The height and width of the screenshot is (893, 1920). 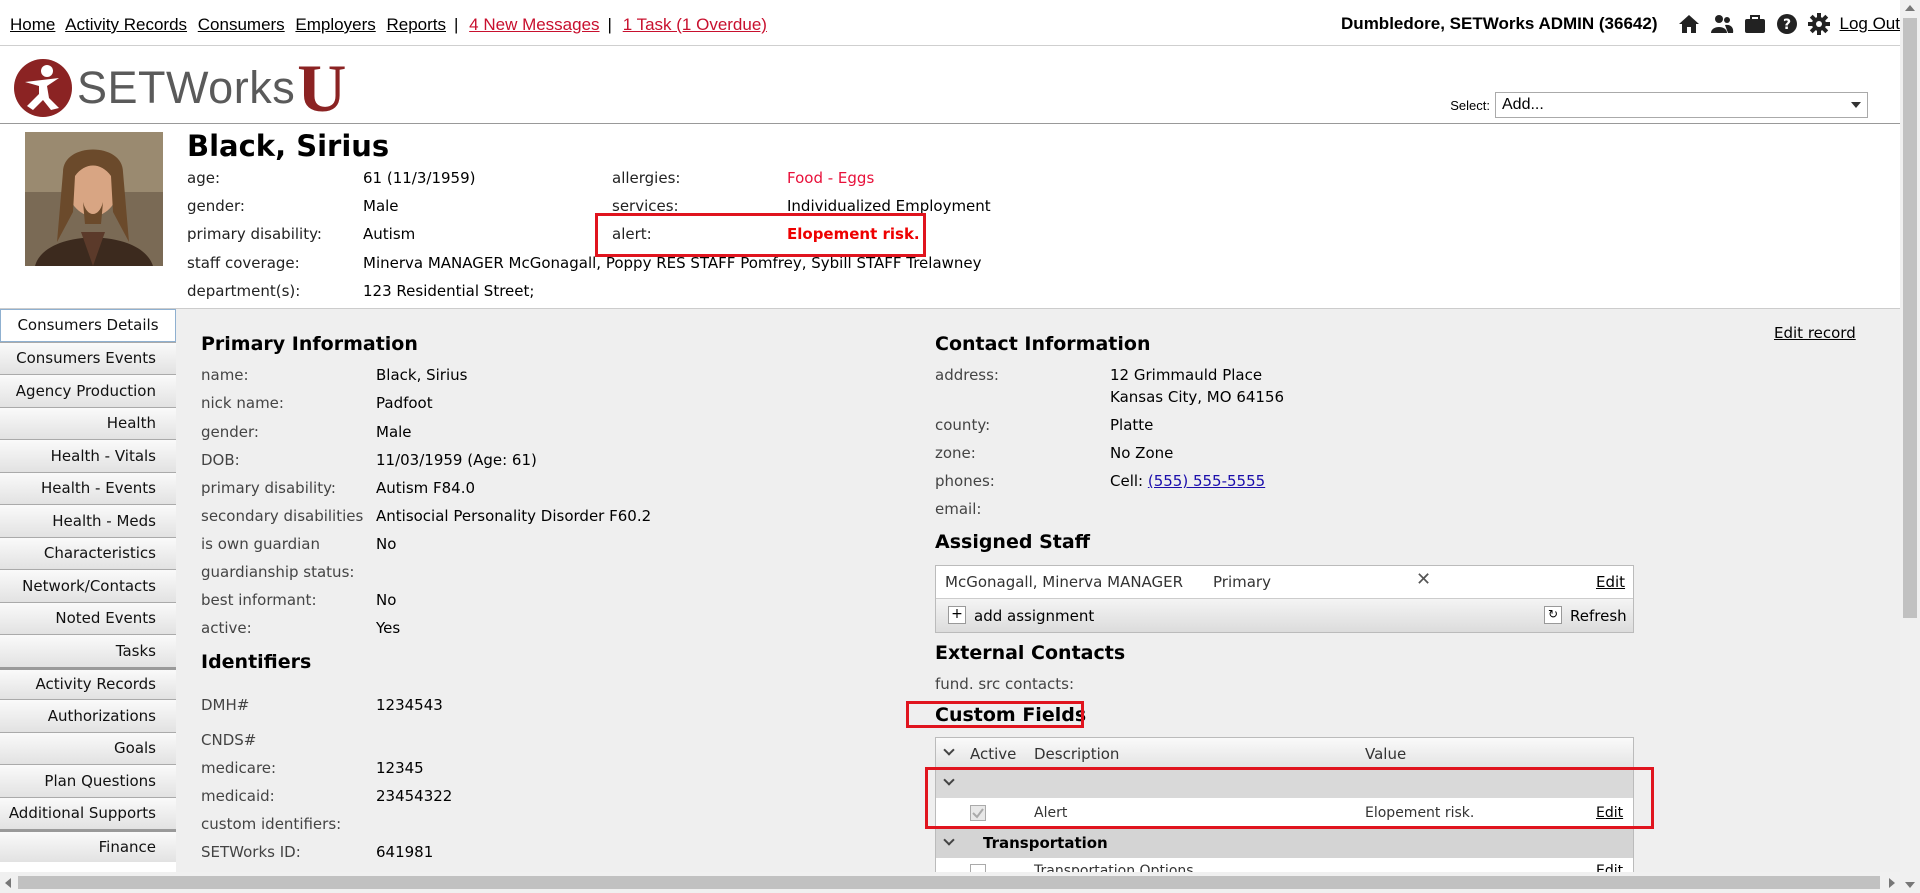 I want to click on medicare-label: medicare:, so click(x=239, y=768).